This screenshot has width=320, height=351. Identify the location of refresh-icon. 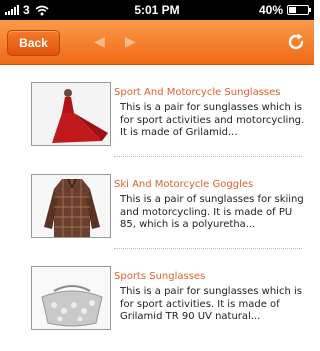
(296, 42).